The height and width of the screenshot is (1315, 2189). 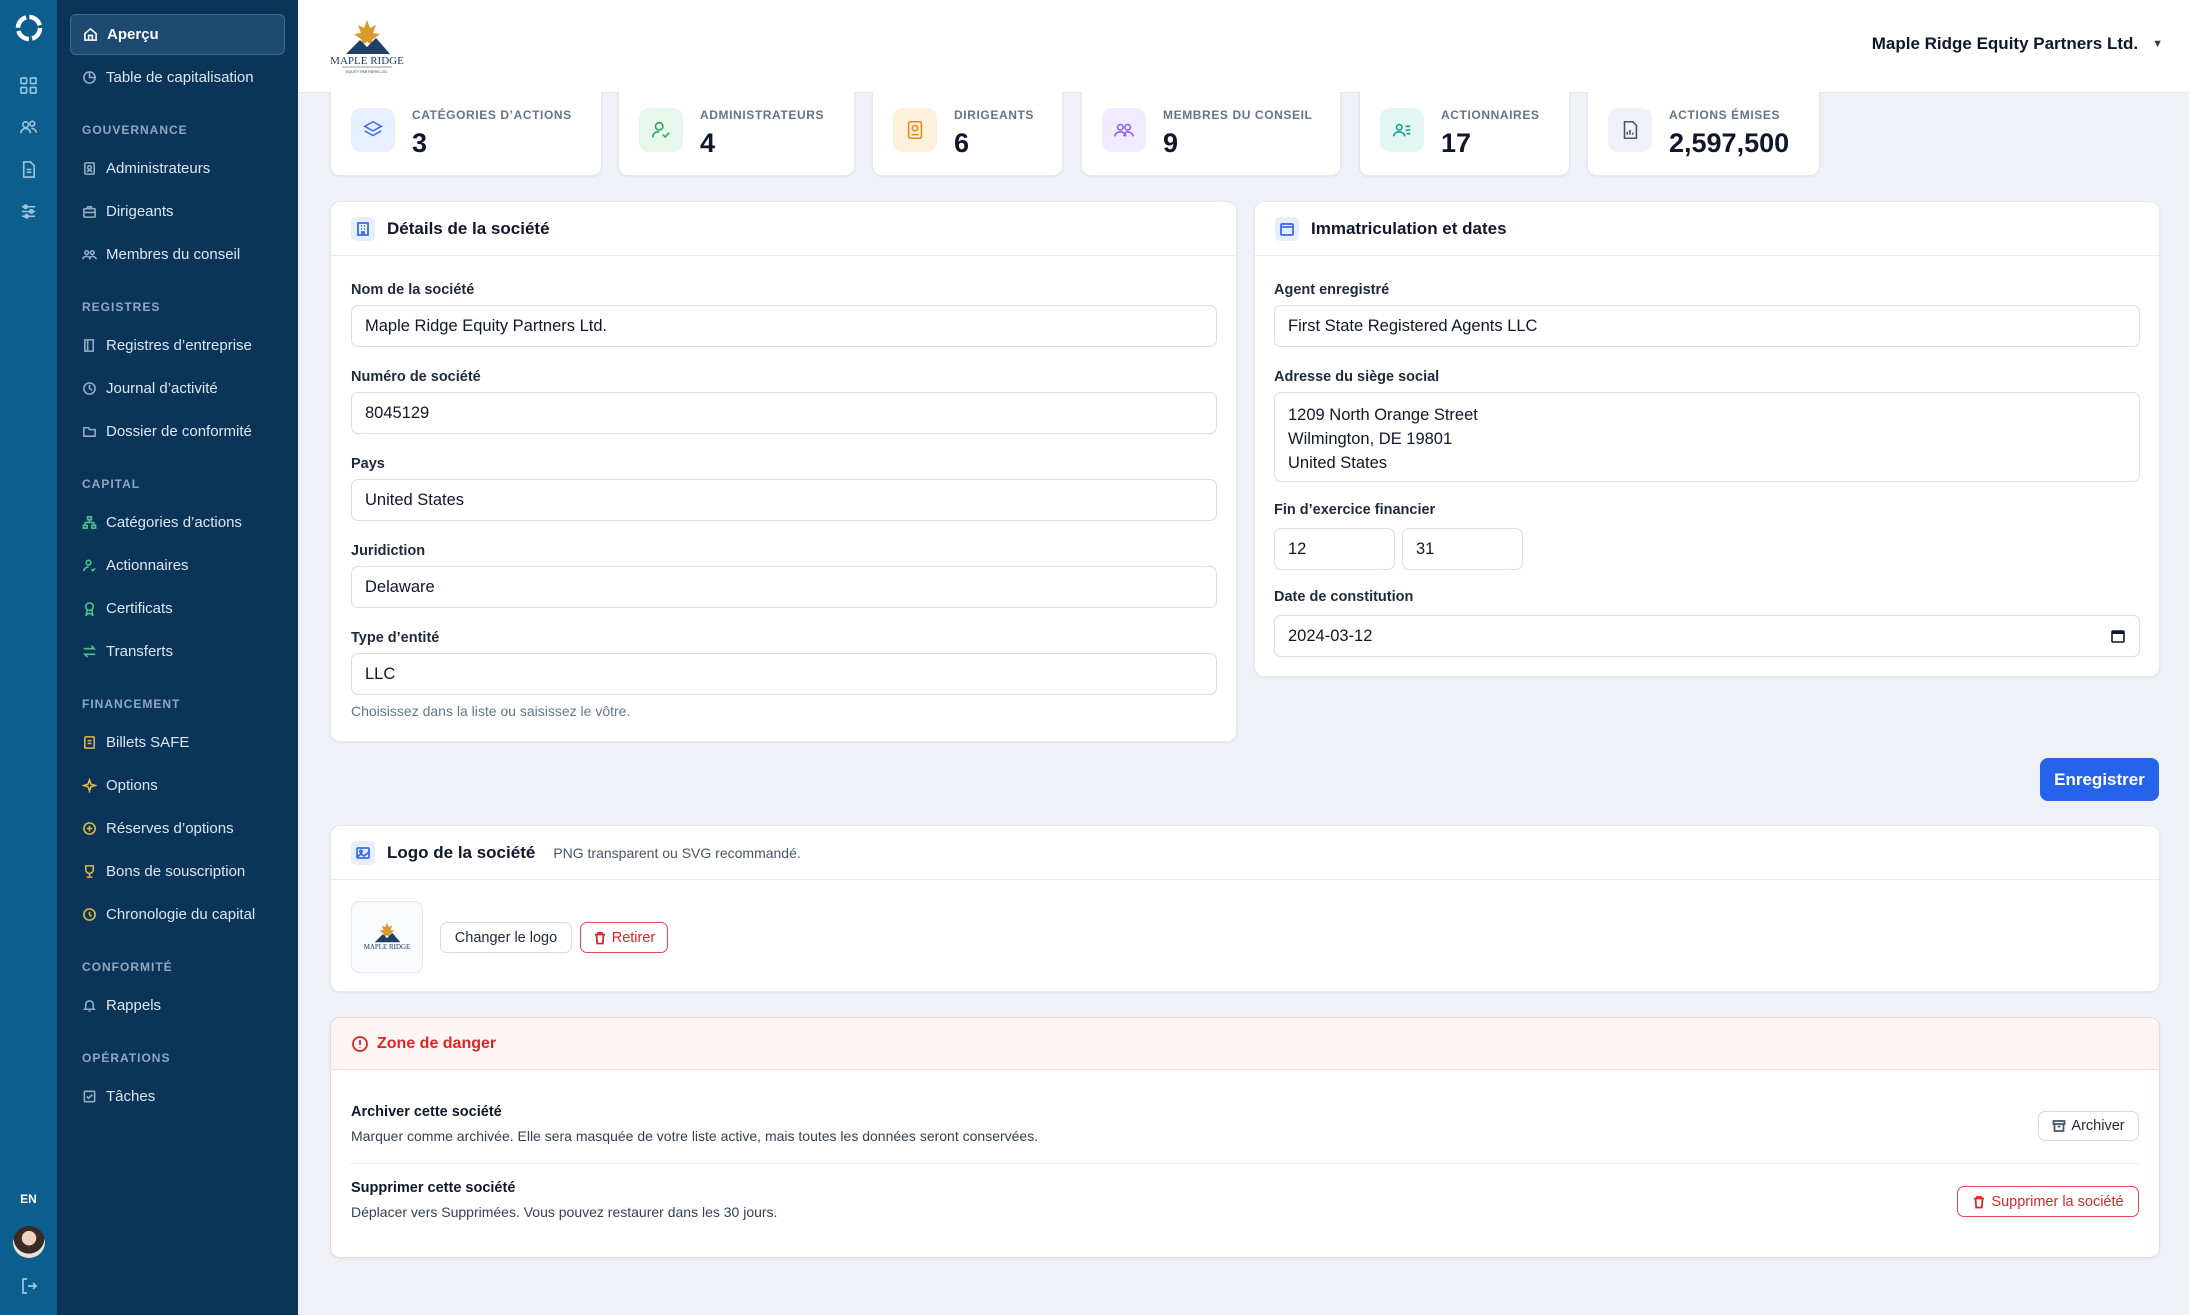 I want to click on sidebar-item-transferts: Transferts, so click(x=177, y=651).